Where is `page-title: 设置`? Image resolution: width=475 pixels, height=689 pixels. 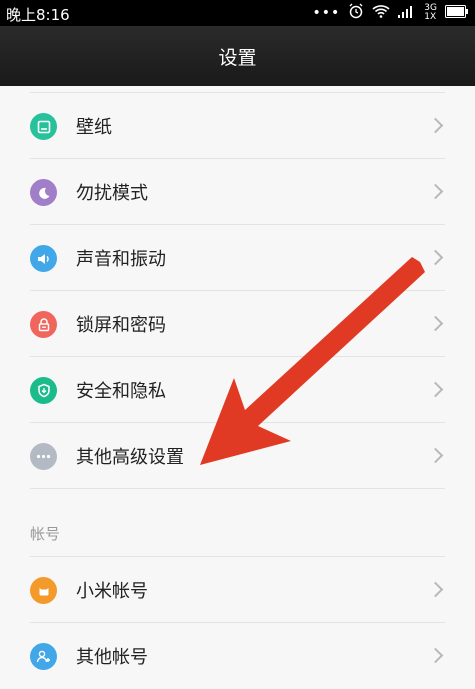
page-title: 设置 is located at coordinates (237, 57).